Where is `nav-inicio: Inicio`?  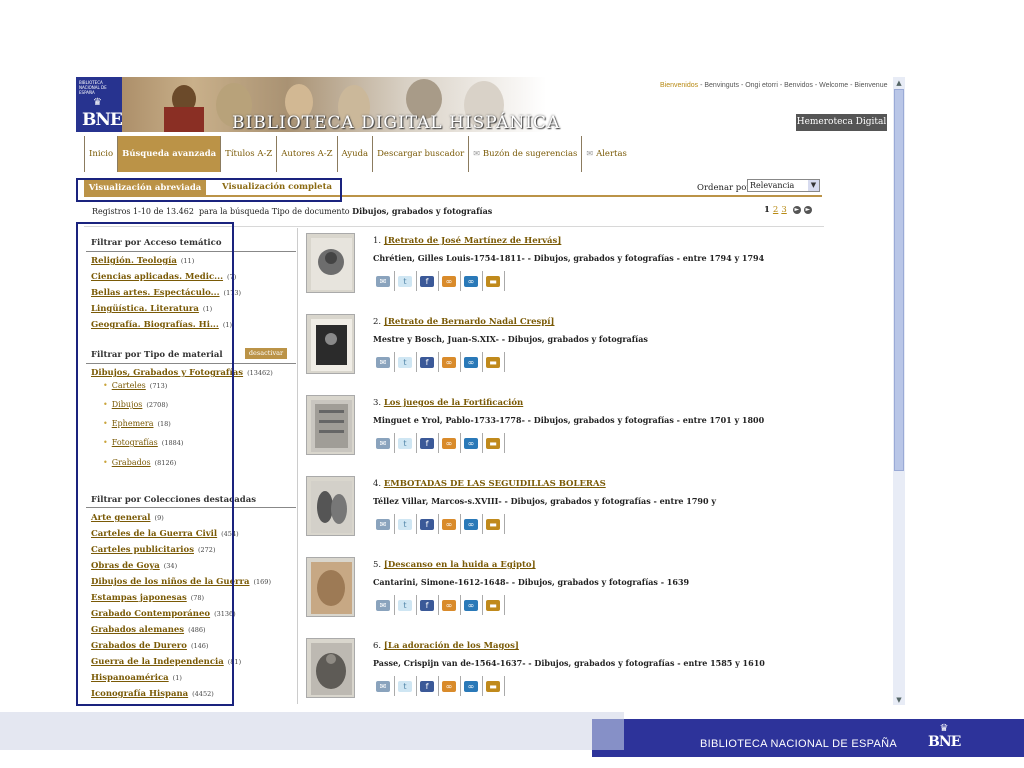 nav-inicio: Inicio is located at coordinates (100, 154).